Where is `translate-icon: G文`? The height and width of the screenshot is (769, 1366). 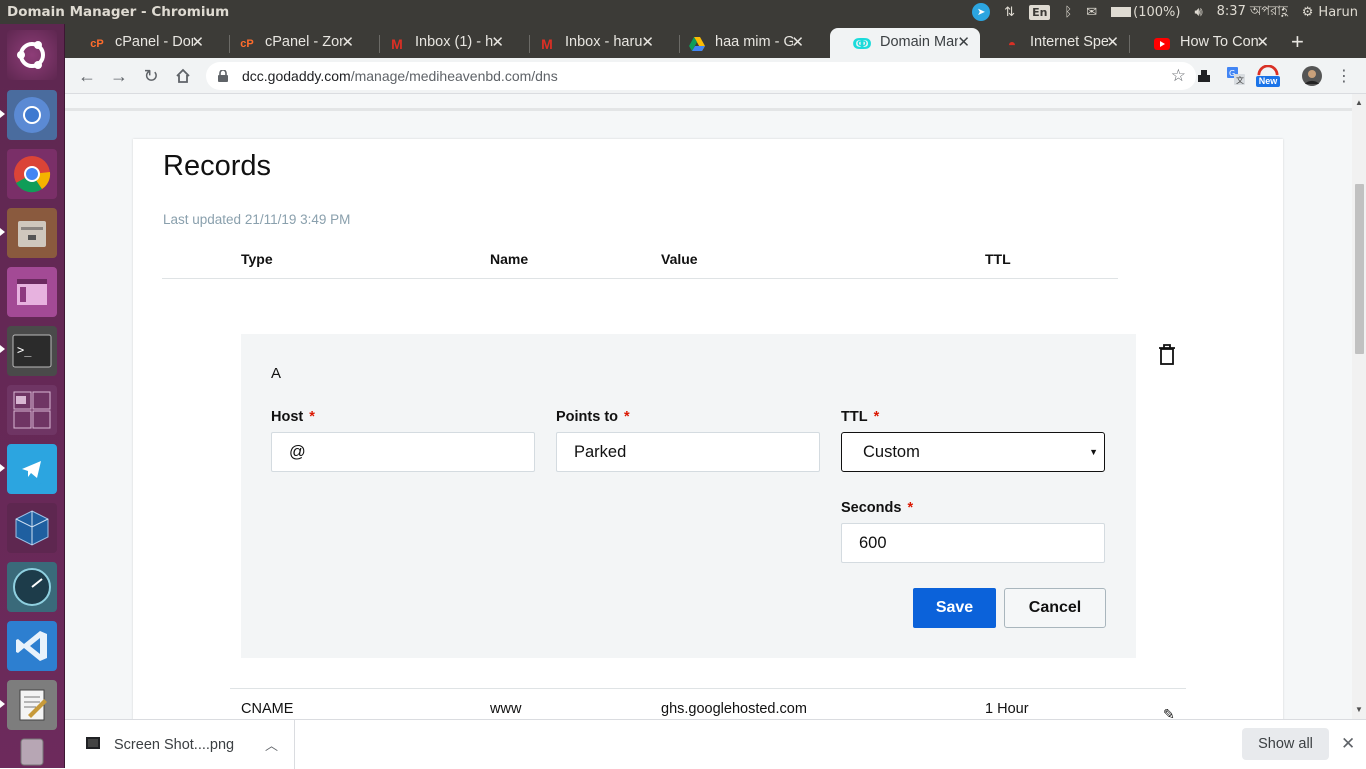 translate-icon: G文 is located at coordinates (1236, 76).